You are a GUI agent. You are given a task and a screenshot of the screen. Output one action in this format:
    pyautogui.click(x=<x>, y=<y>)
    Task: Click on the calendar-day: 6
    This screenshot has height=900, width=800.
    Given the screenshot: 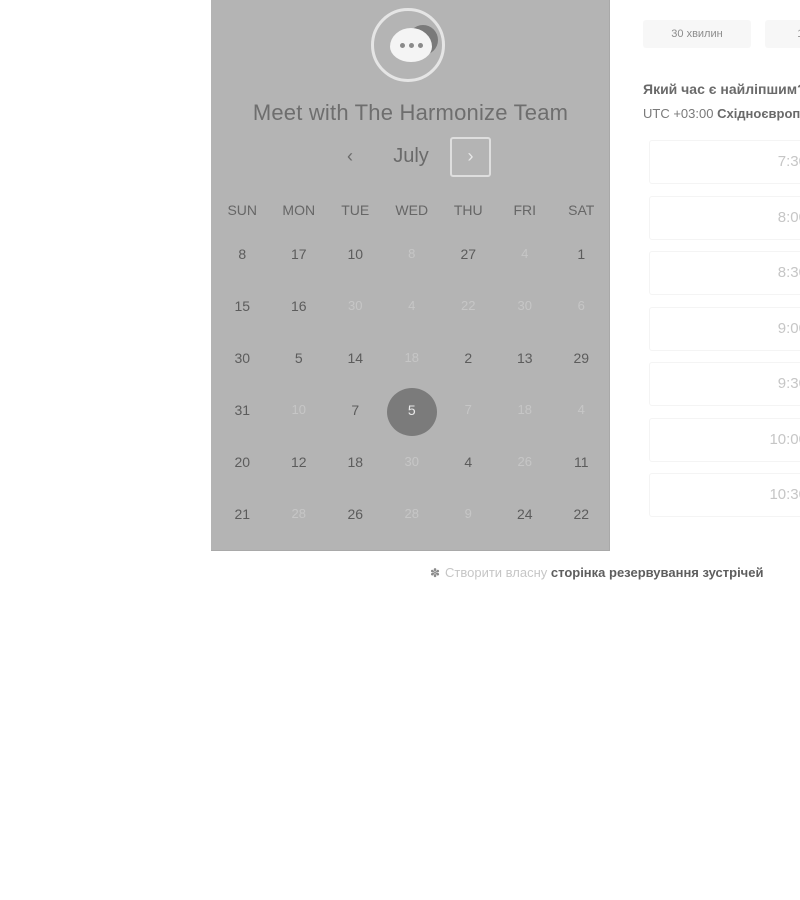 What is the action you would take?
    pyautogui.click(x=581, y=314)
    